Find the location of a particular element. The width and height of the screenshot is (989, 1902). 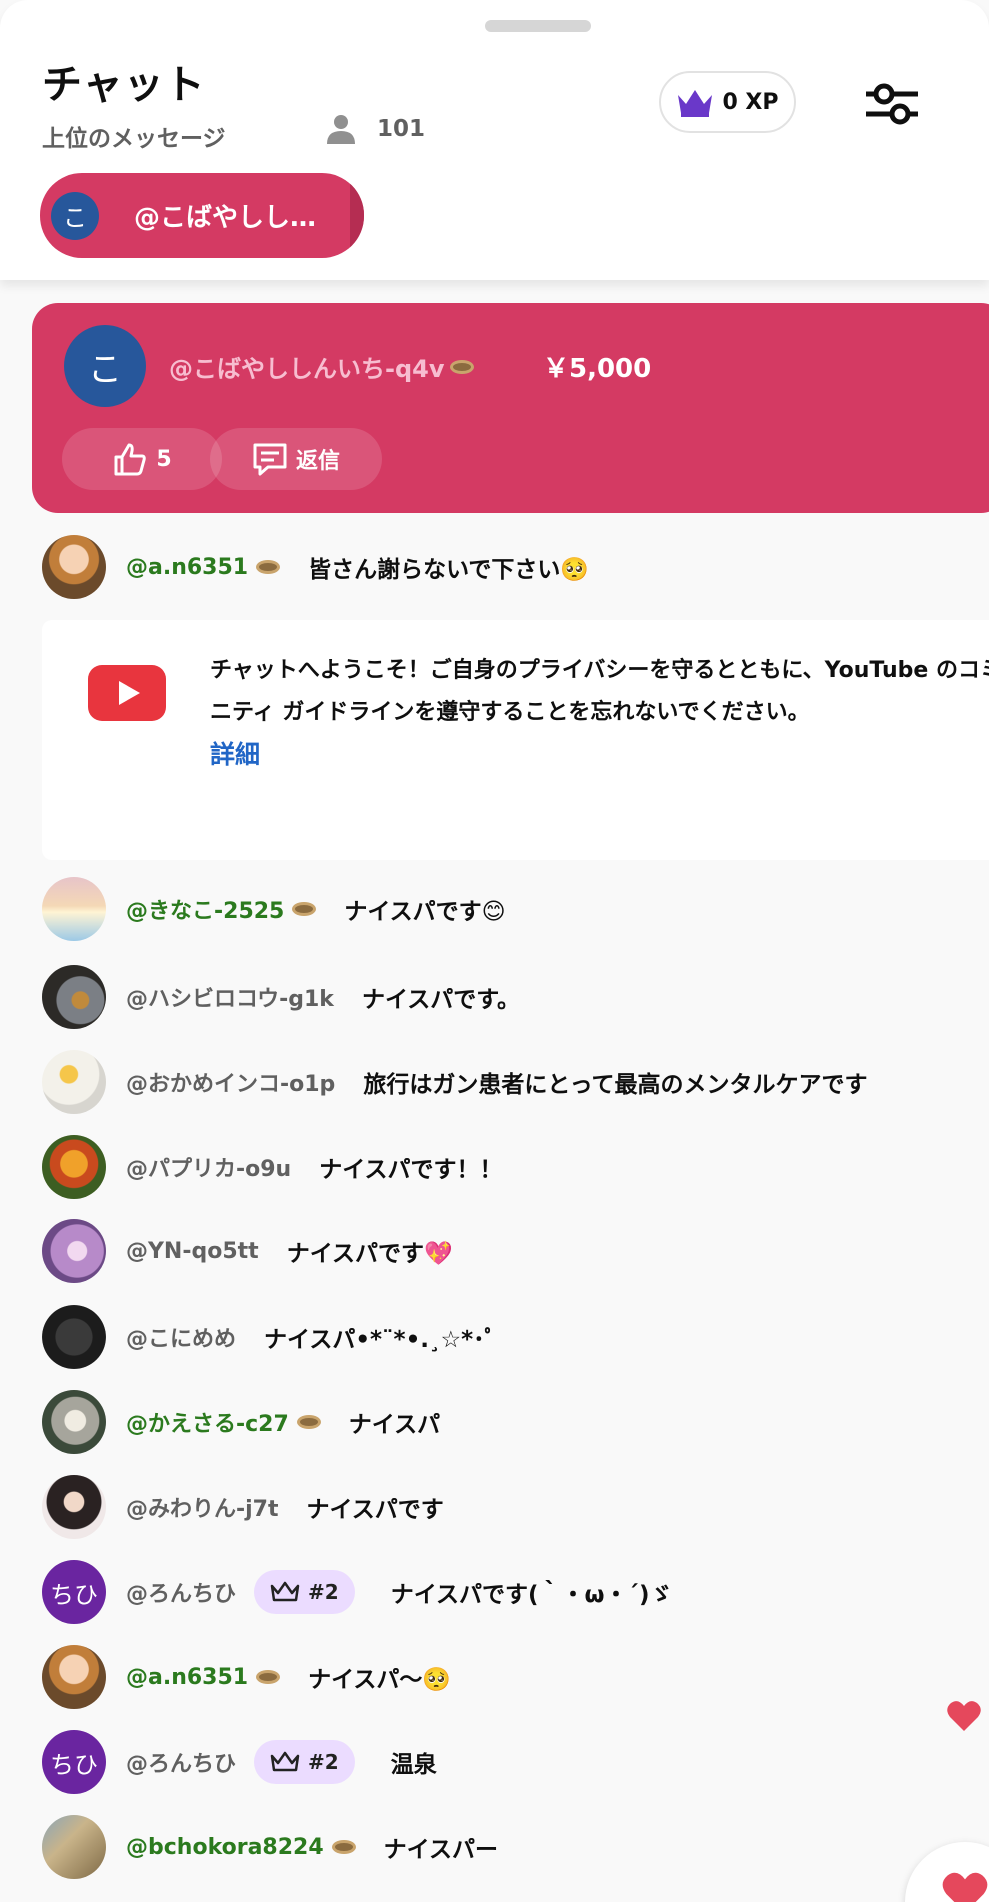

like-count: 5 is located at coordinates (164, 459).